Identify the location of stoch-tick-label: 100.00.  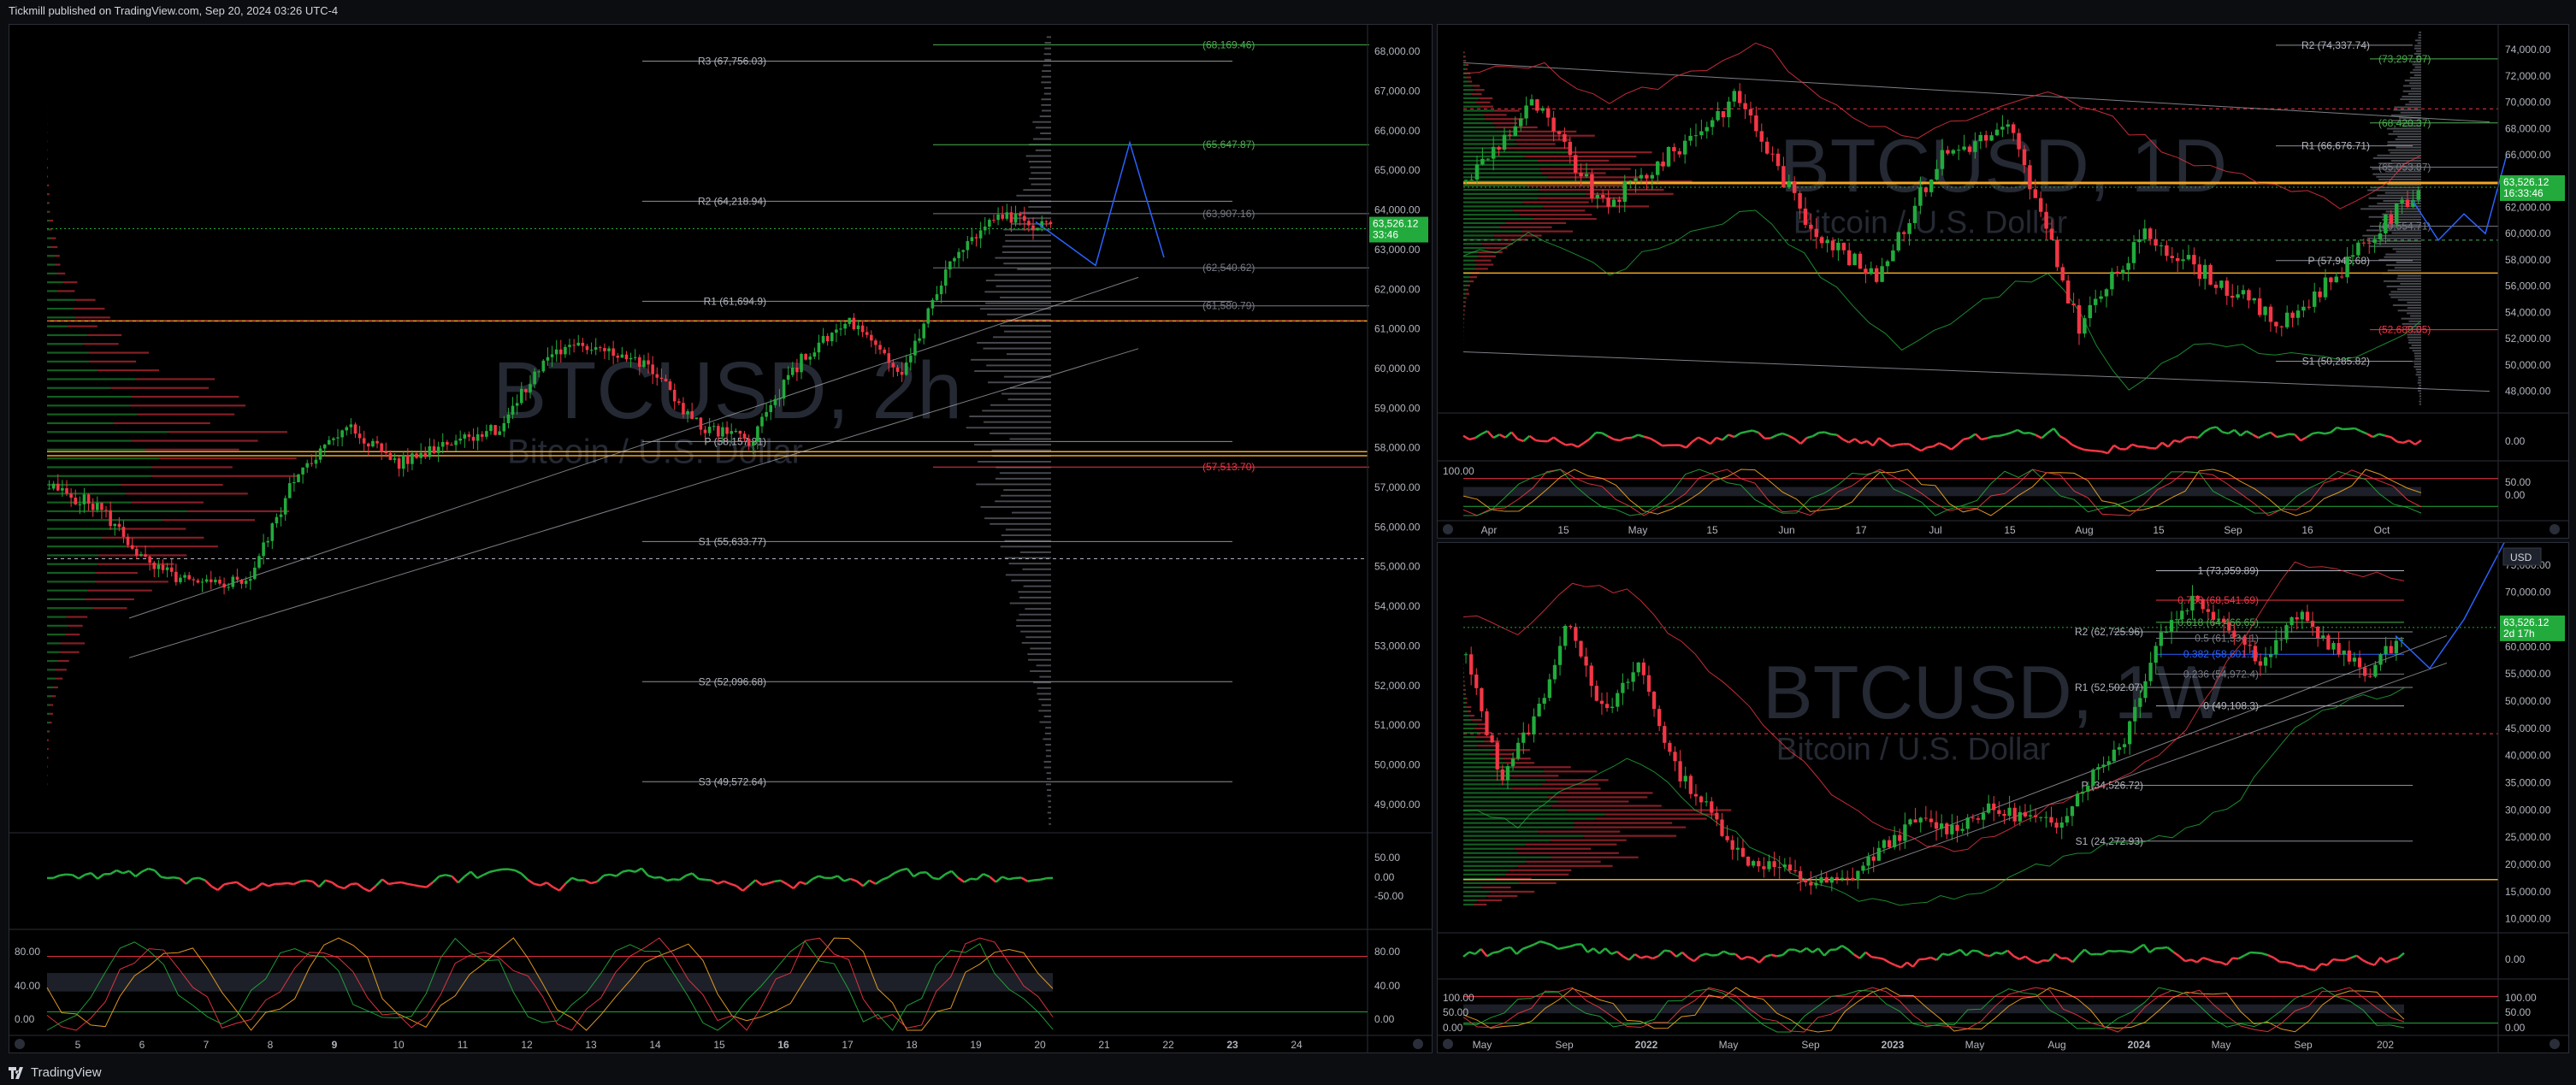
(2521, 998).